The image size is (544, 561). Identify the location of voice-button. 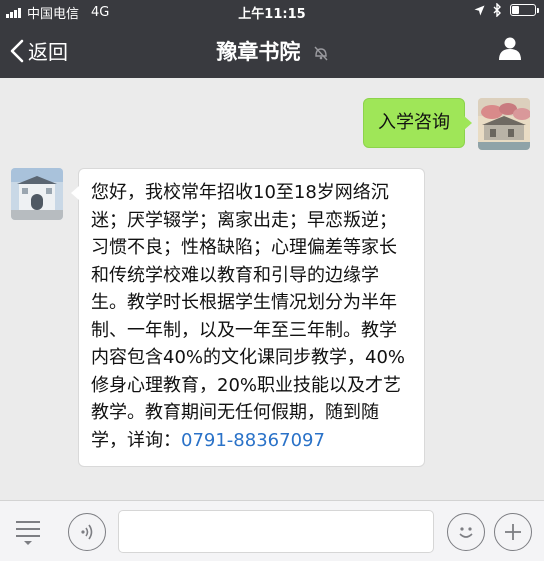
(87, 532).